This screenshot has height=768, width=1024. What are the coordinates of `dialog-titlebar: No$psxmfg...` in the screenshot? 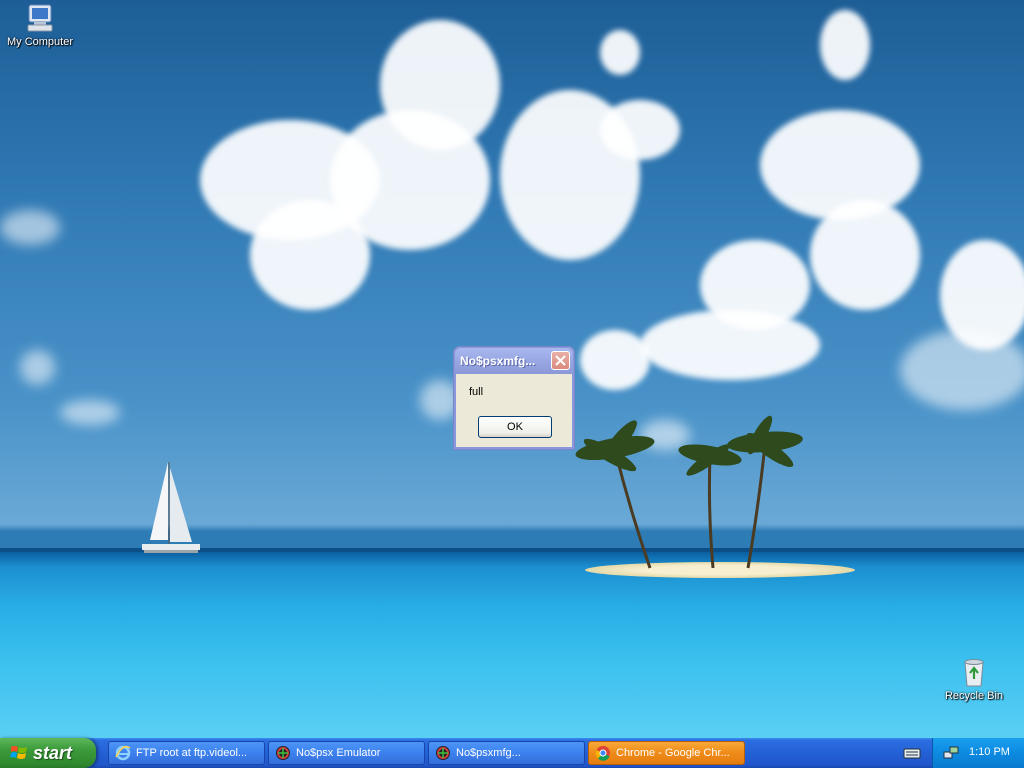 It's located at (514, 361).